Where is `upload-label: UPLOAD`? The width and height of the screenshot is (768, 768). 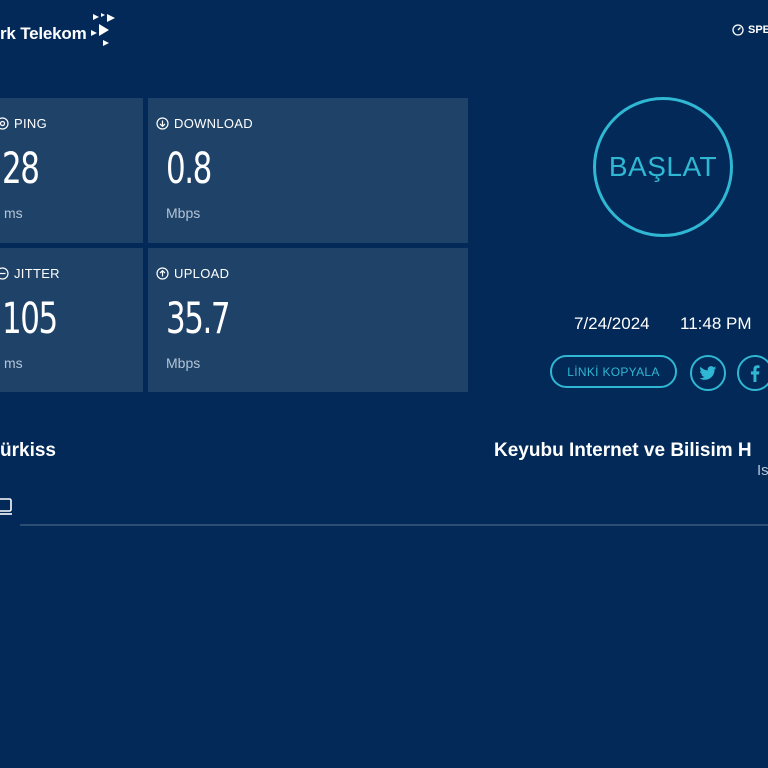
upload-label: UPLOAD is located at coordinates (202, 273).